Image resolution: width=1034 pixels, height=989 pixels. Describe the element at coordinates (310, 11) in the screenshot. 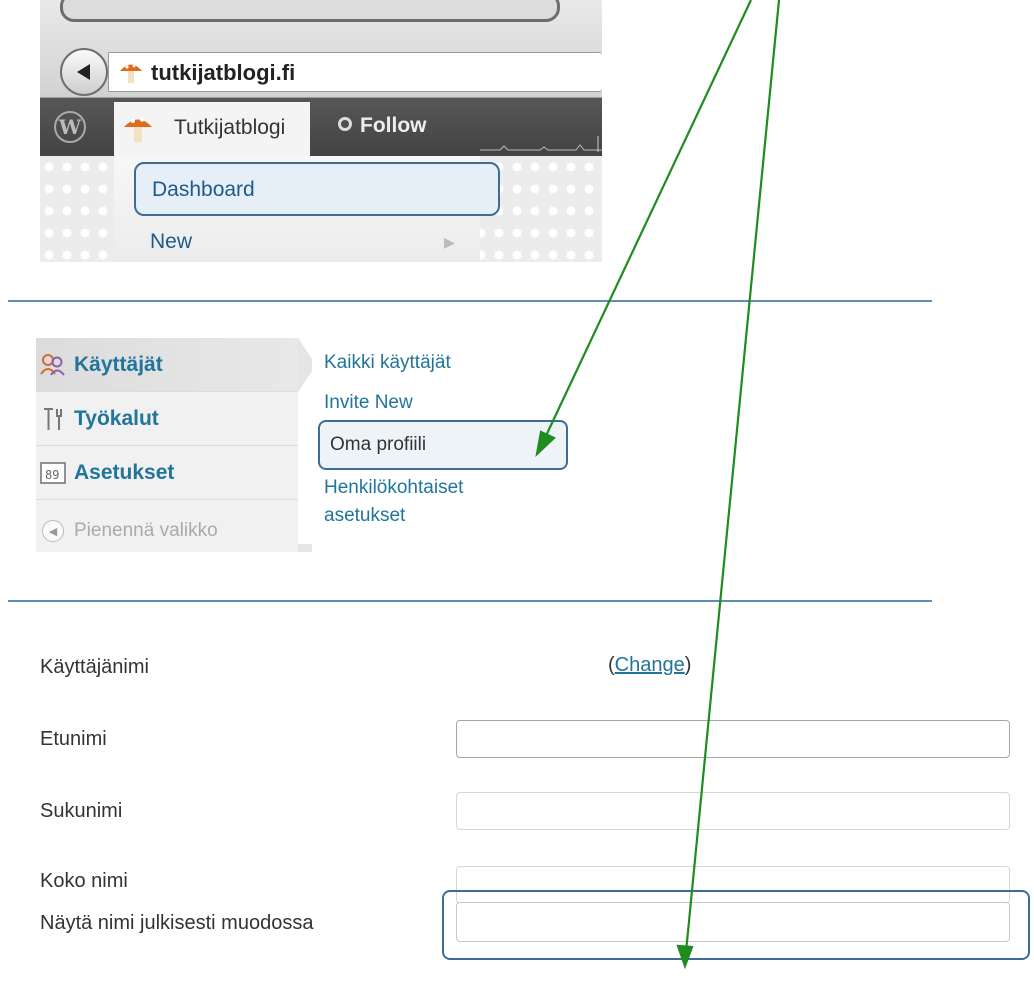

I see `browser-tab` at that location.